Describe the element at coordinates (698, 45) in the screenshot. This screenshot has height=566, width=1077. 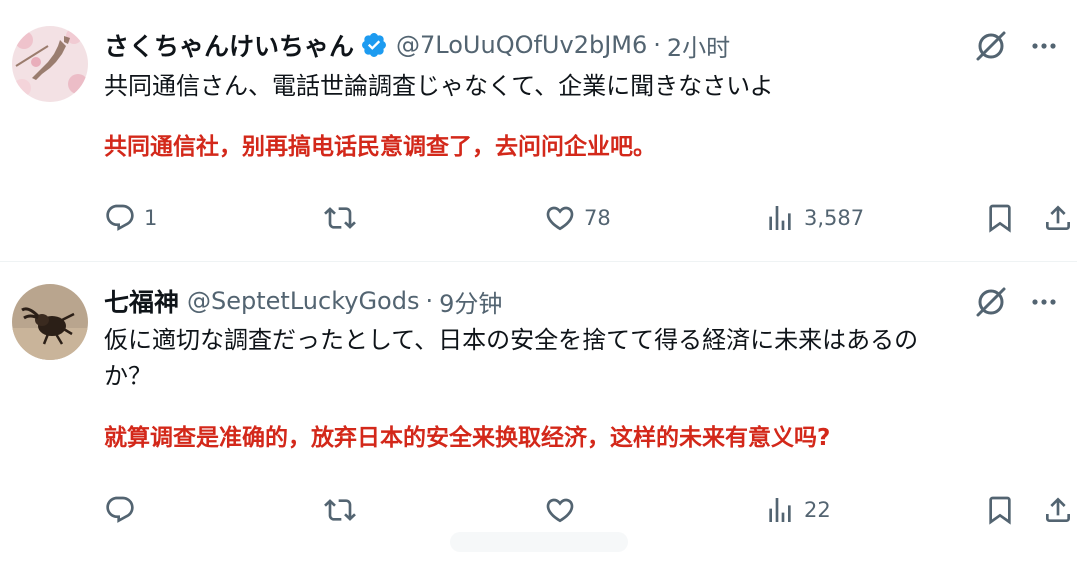
I see `timestamp: 2小时` at that location.